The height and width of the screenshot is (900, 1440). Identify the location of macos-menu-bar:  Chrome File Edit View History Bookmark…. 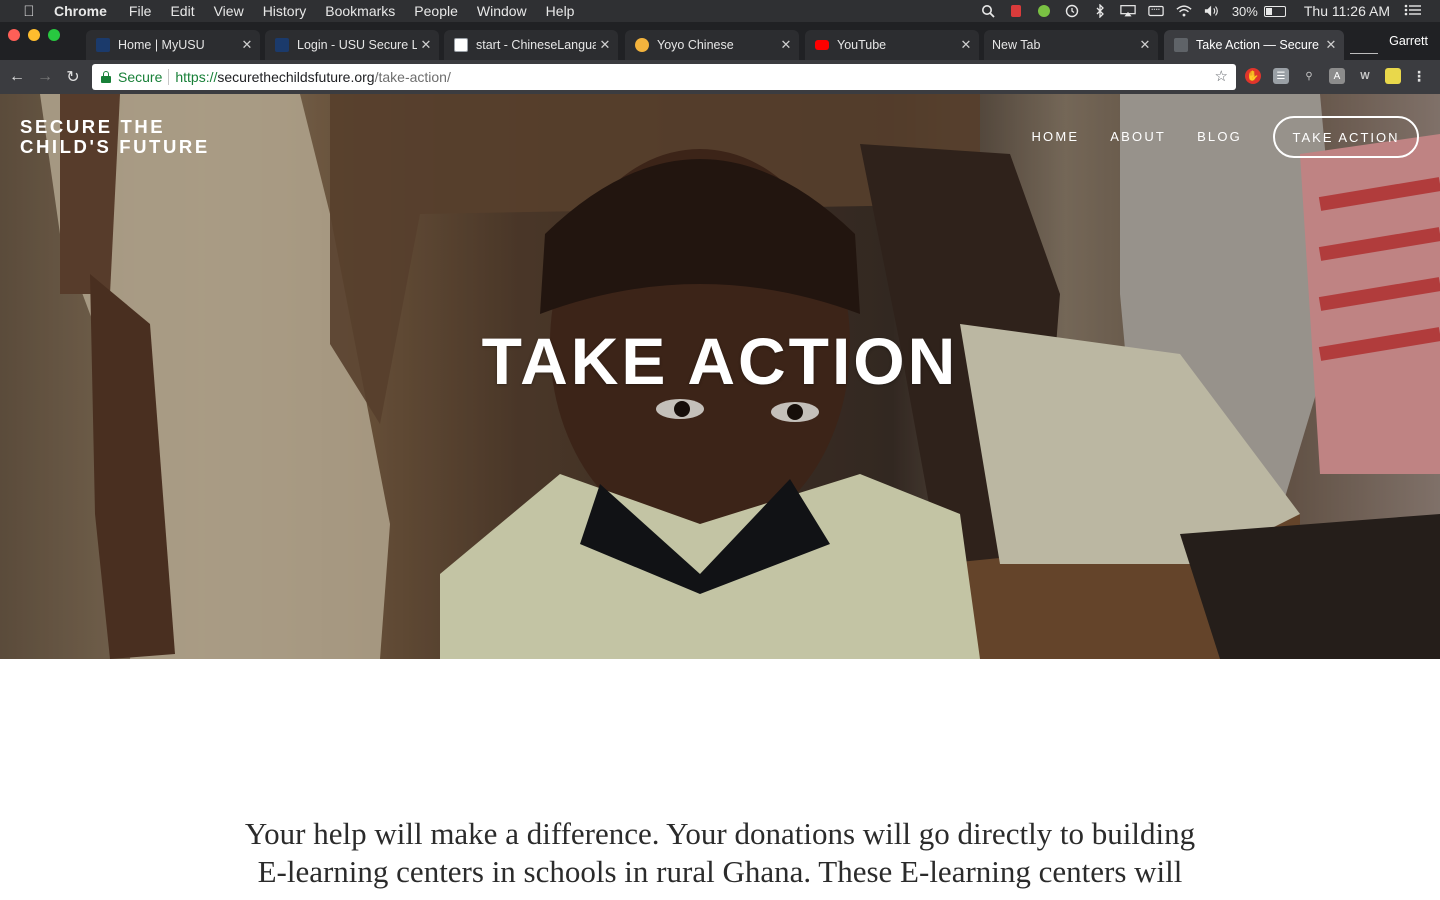
(720, 11).